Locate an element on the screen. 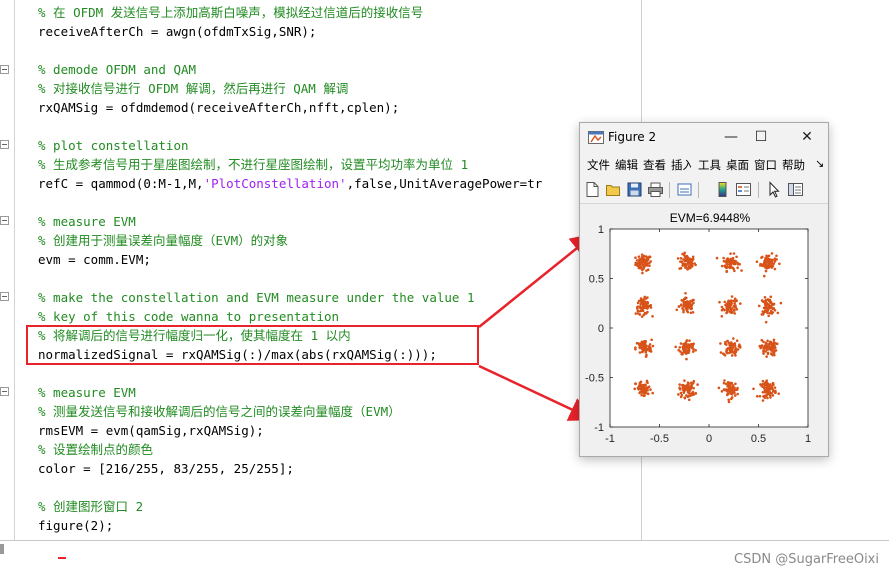 This screenshot has width=889, height=573. constellation-plot: EVM=6.9448% -1 -0.5 0 0.5 1 1 0.5 0 -0.5 -1 is located at coordinates (704, 330).